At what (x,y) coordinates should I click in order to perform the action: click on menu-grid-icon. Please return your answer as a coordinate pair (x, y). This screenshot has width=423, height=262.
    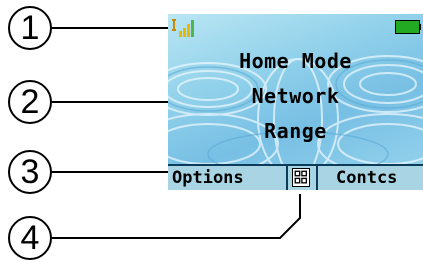
    Looking at the image, I should click on (301, 177).